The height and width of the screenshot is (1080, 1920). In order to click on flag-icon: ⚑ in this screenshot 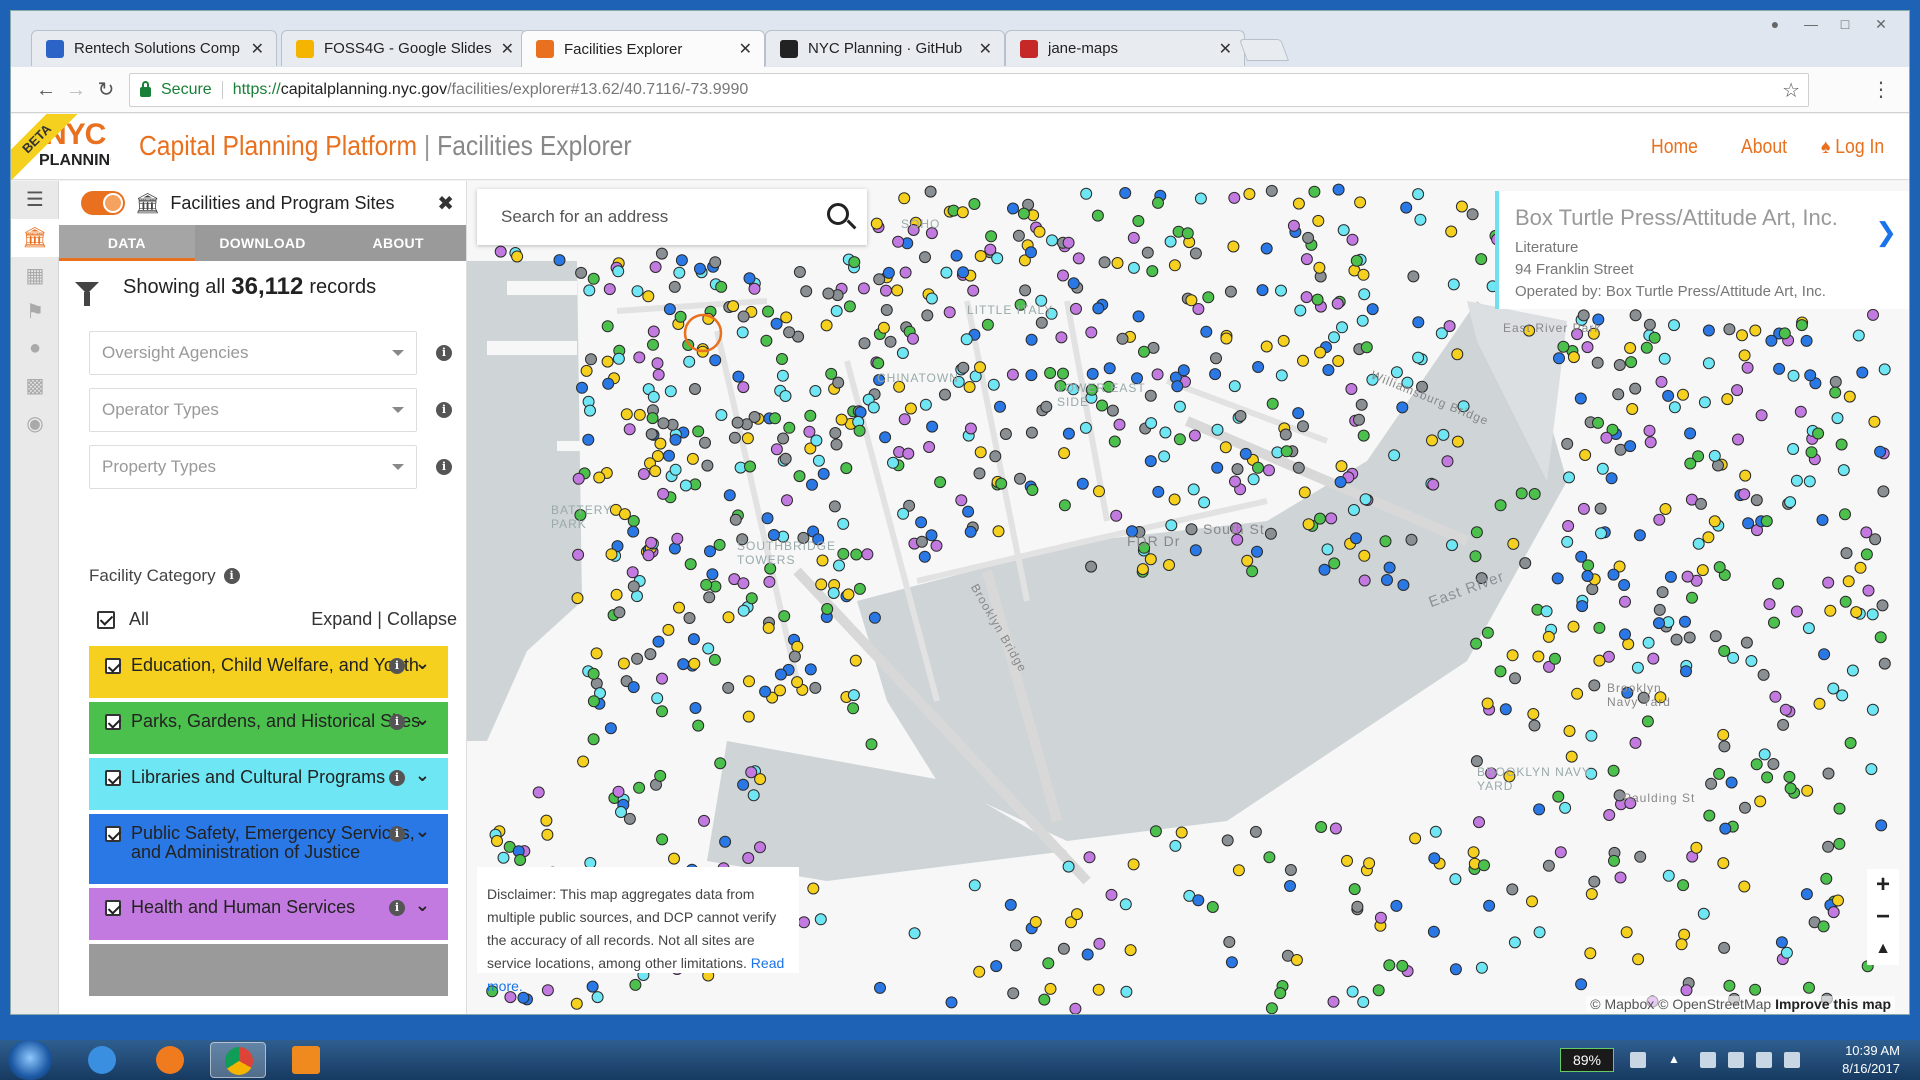, I will do `click(35, 312)`.